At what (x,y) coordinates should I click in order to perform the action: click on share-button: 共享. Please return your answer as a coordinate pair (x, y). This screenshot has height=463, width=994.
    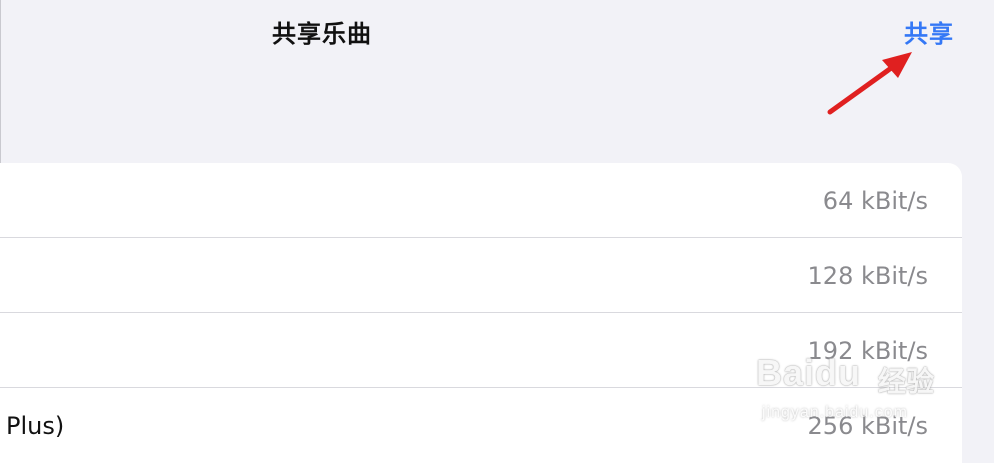
    Looking at the image, I should click on (929, 31).